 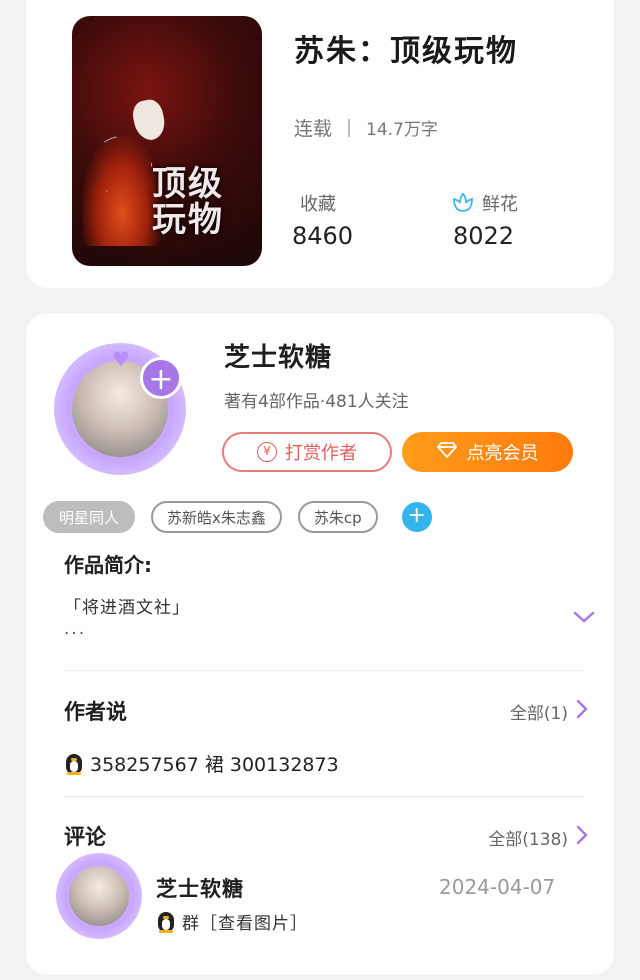 What do you see at coordinates (316, 402) in the screenshot?
I see `author-stats: 著有4部作品·481人关注` at bounding box center [316, 402].